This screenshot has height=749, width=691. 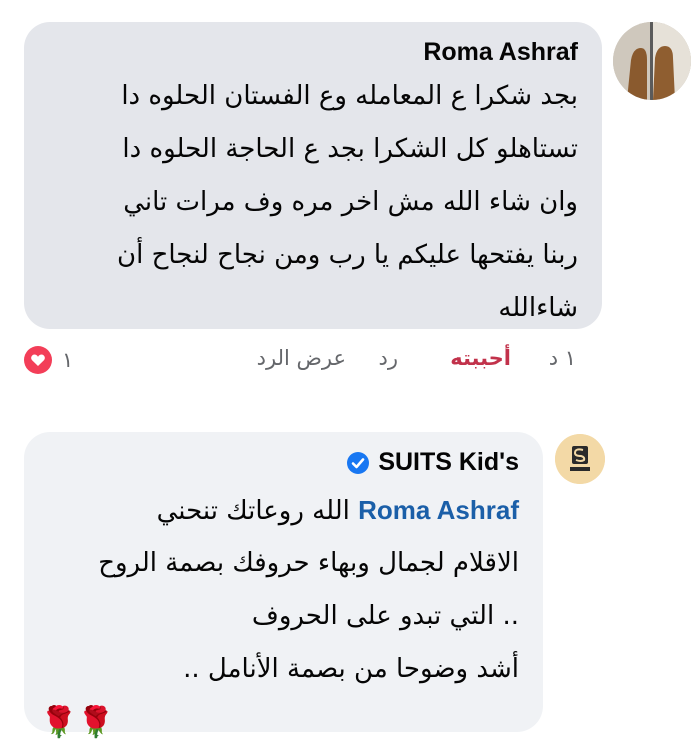 I want to click on reaction-summary: ١, so click(x=48, y=360).